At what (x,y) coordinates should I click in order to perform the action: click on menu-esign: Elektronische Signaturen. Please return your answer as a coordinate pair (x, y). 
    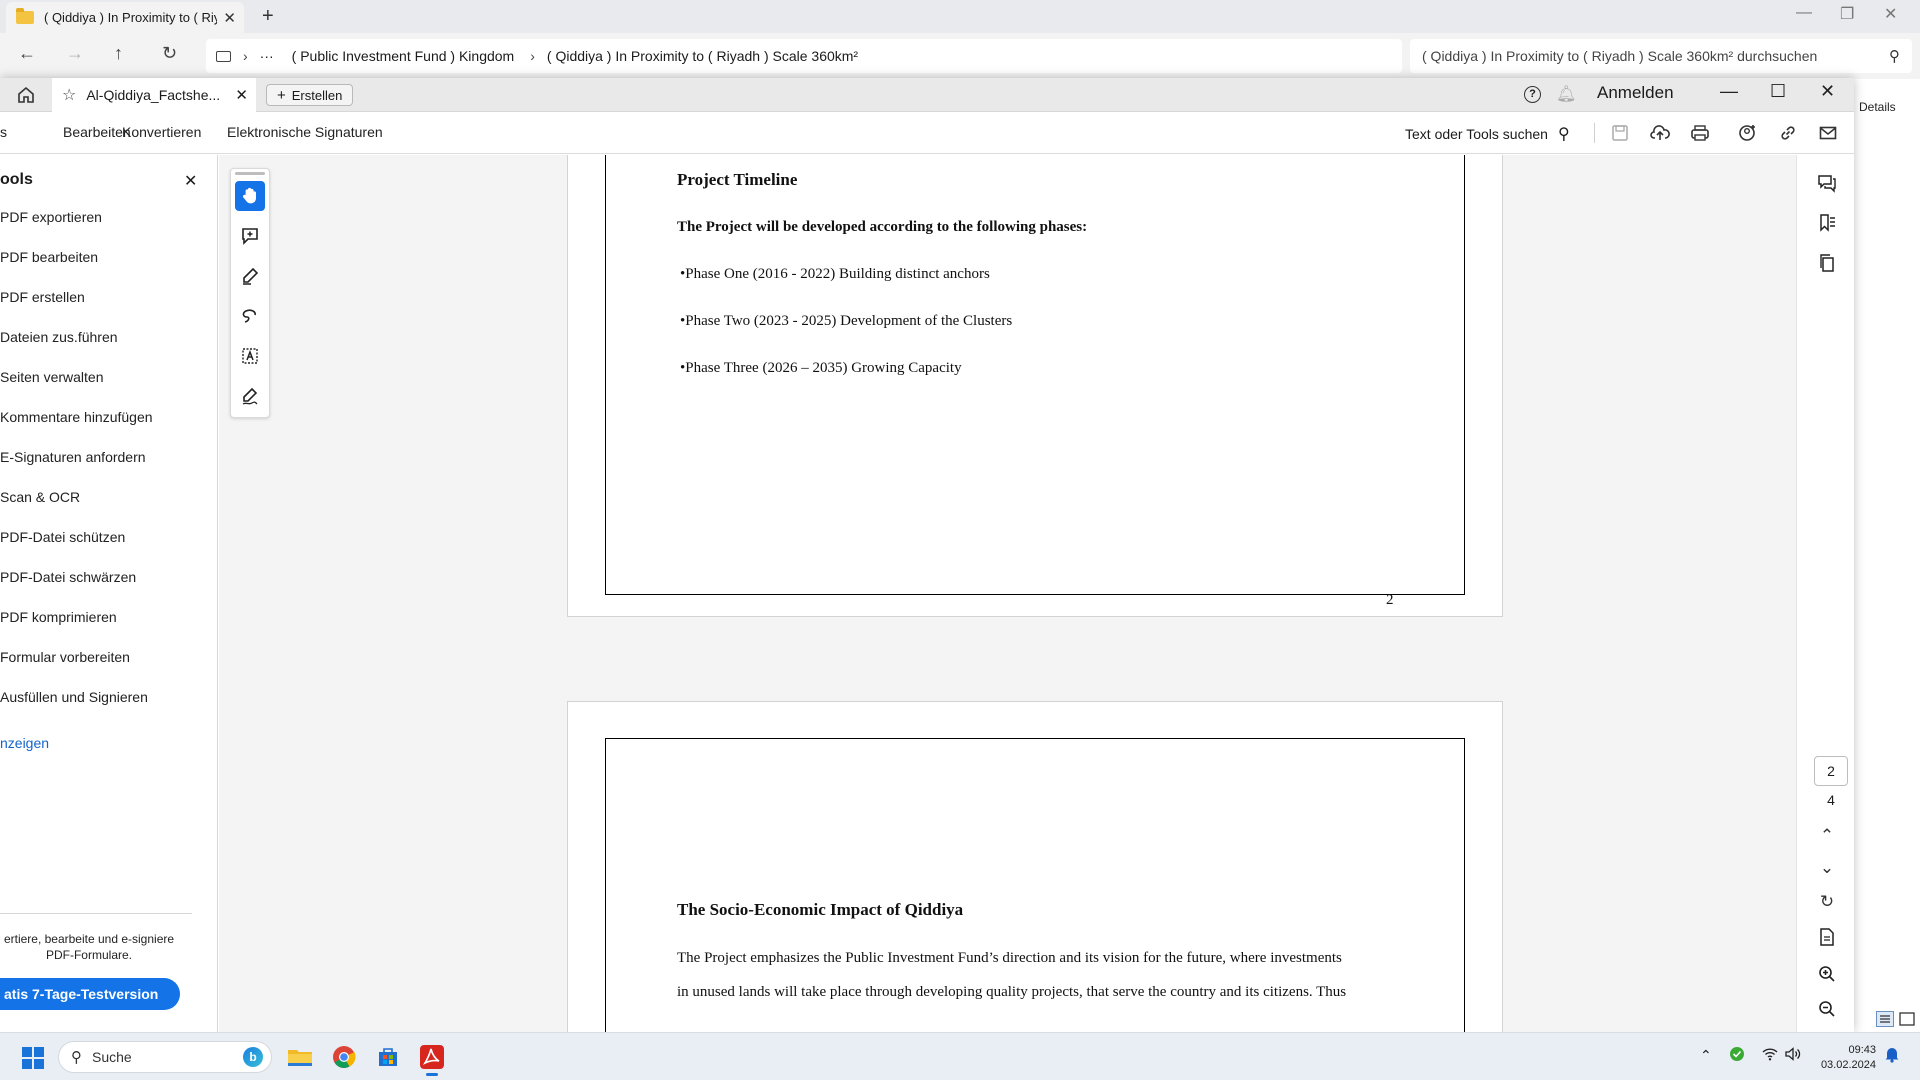
    Looking at the image, I should click on (305, 132).